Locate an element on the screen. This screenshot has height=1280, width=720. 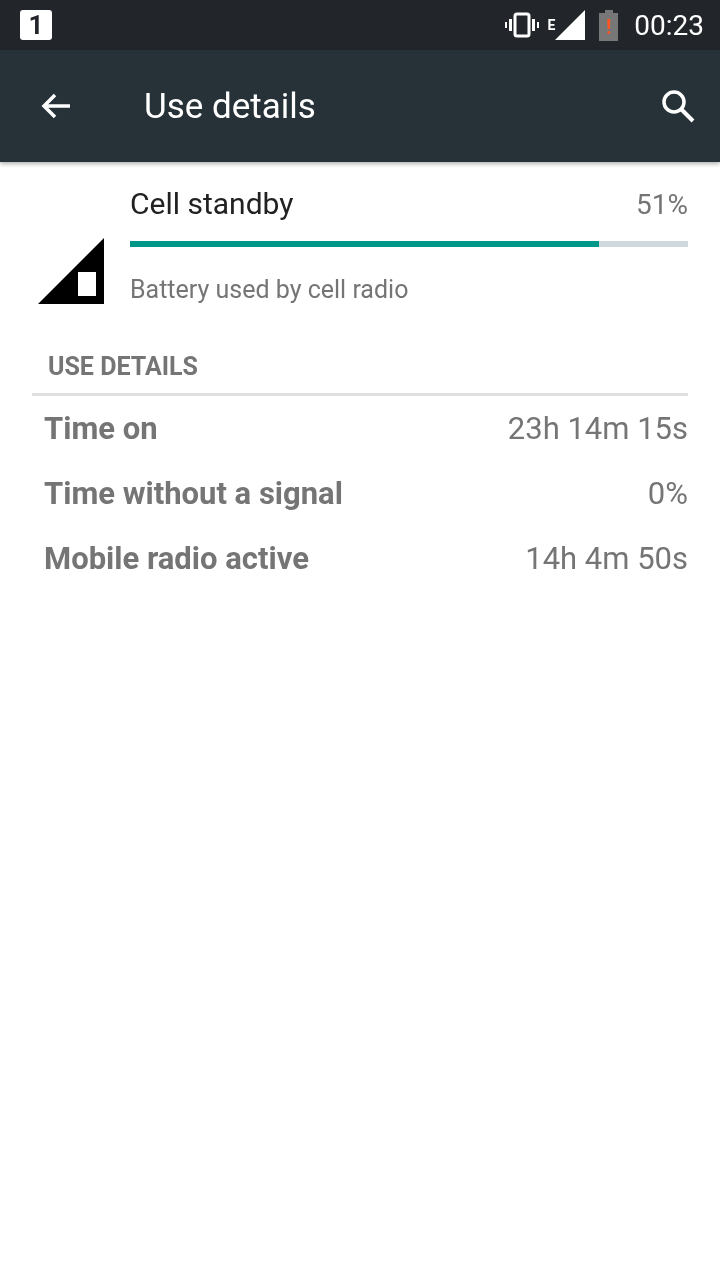
detail-label: Time without a signal is located at coordinates (193, 493).